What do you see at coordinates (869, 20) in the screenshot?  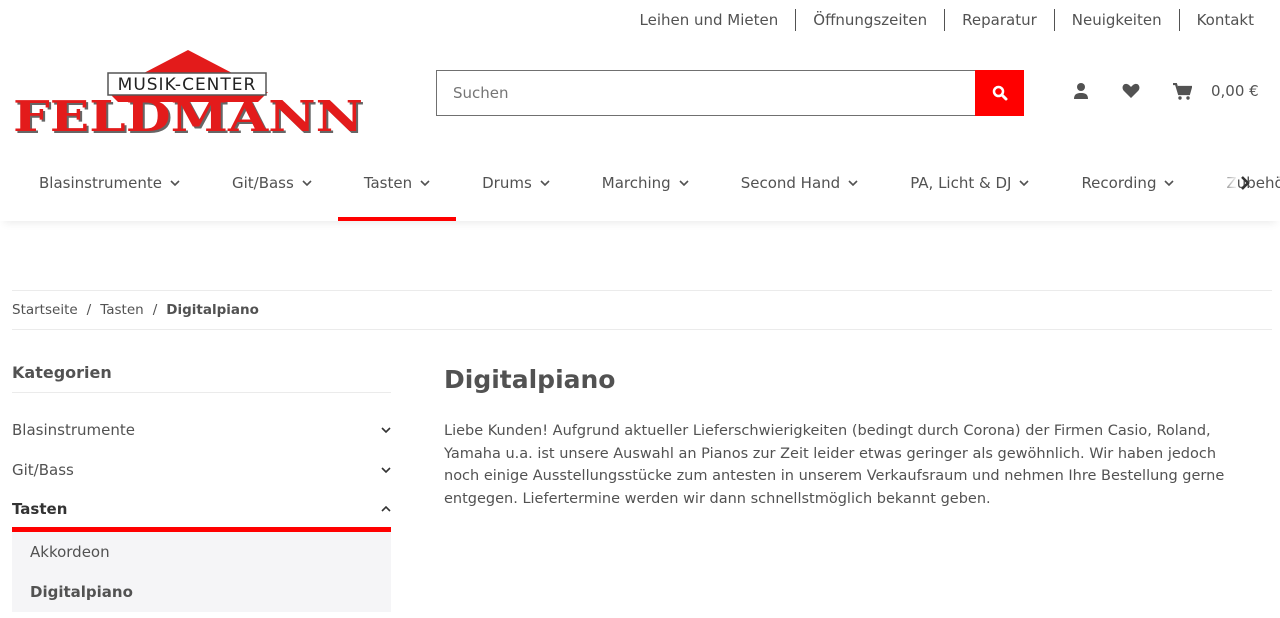 I see `link-oeffnungszeiten: Öffnungszeiten` at bounding box center [869, 20].